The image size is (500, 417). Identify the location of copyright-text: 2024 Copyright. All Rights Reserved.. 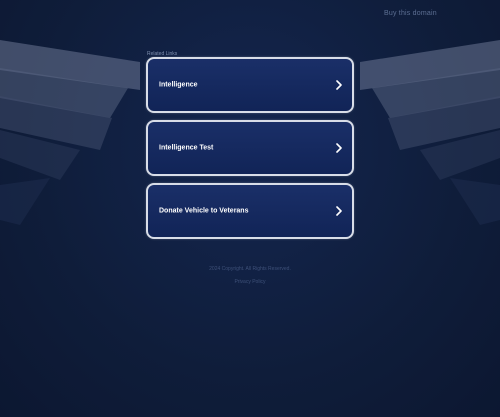
(250, 269).